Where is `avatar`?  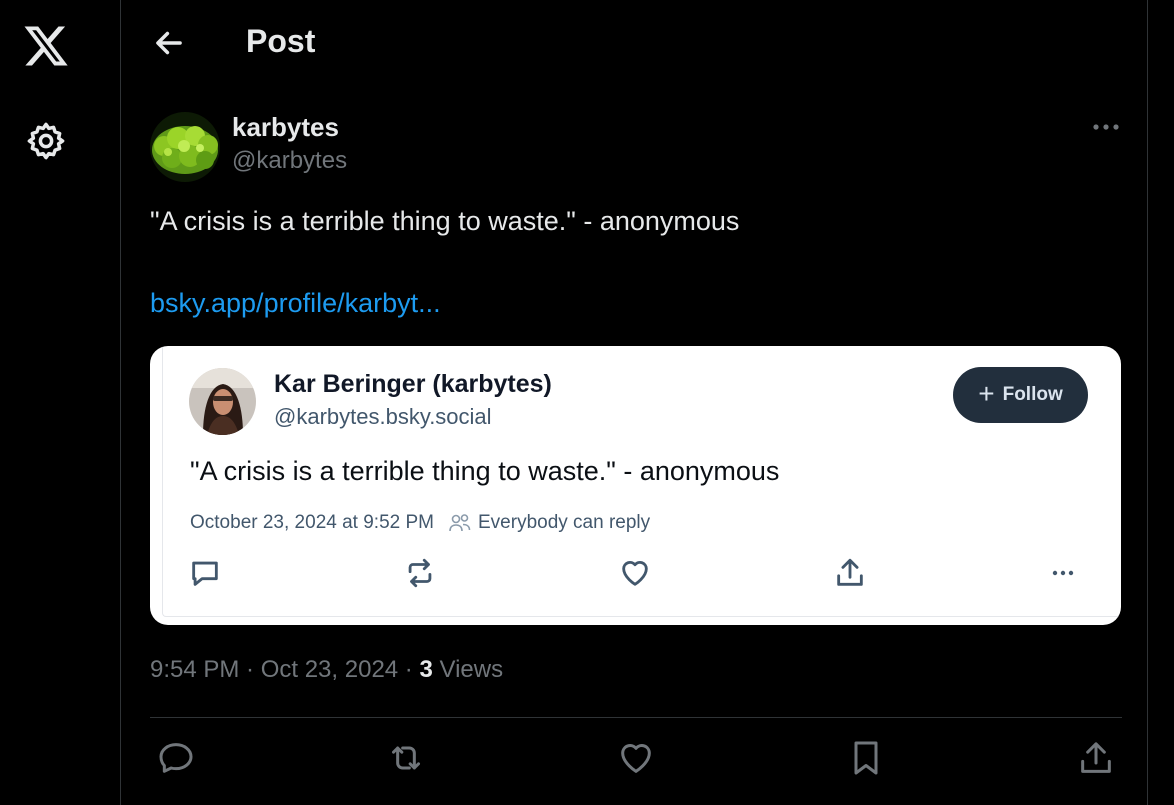 avatar is located at coordinates (185, 147).